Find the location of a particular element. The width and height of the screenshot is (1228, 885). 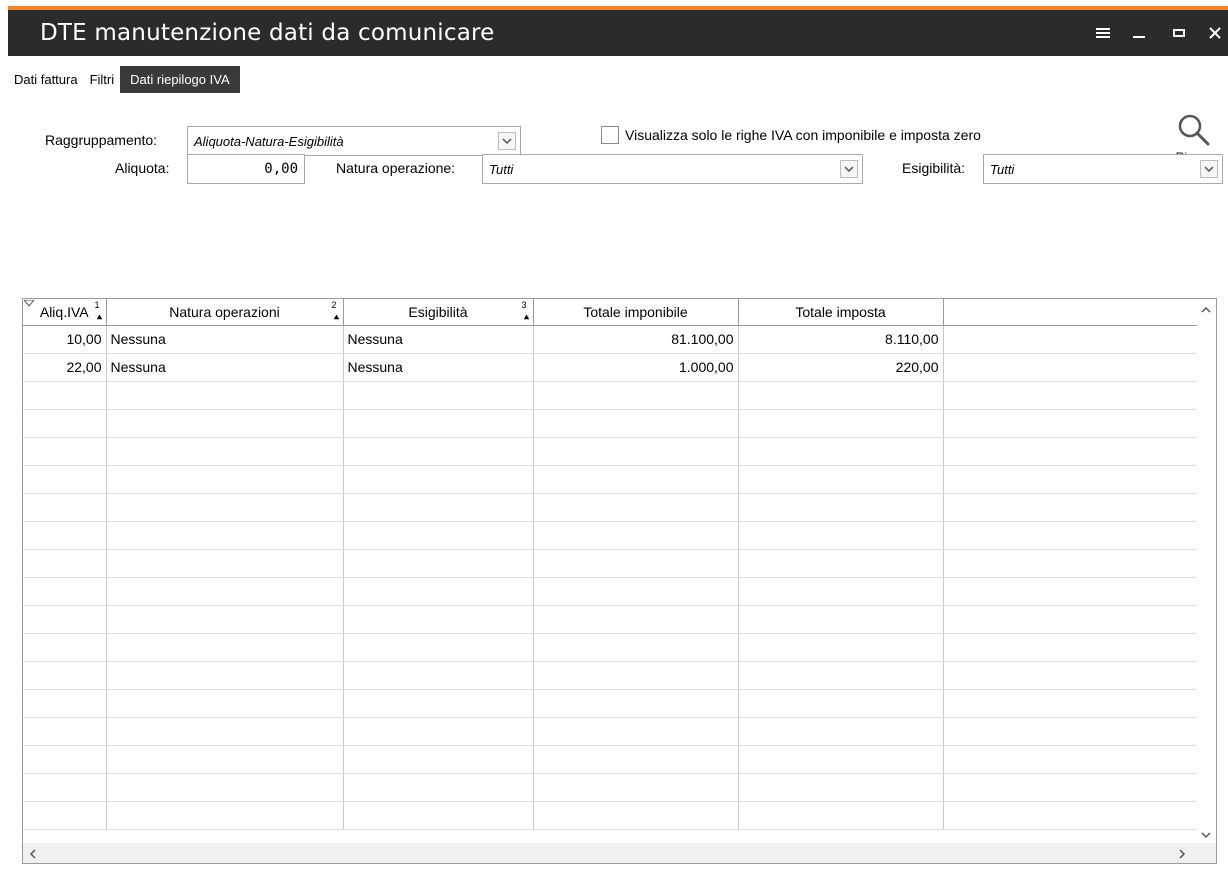

table-row: 22,00 Nessuna Nessuna 1.000,00 220,00 is located at coordinates (610, 367).